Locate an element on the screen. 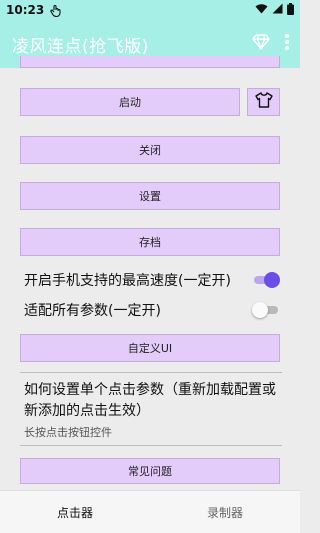 This screenshot has height=533, width=320. max-speed-switch is located at coordinates (266, 280).